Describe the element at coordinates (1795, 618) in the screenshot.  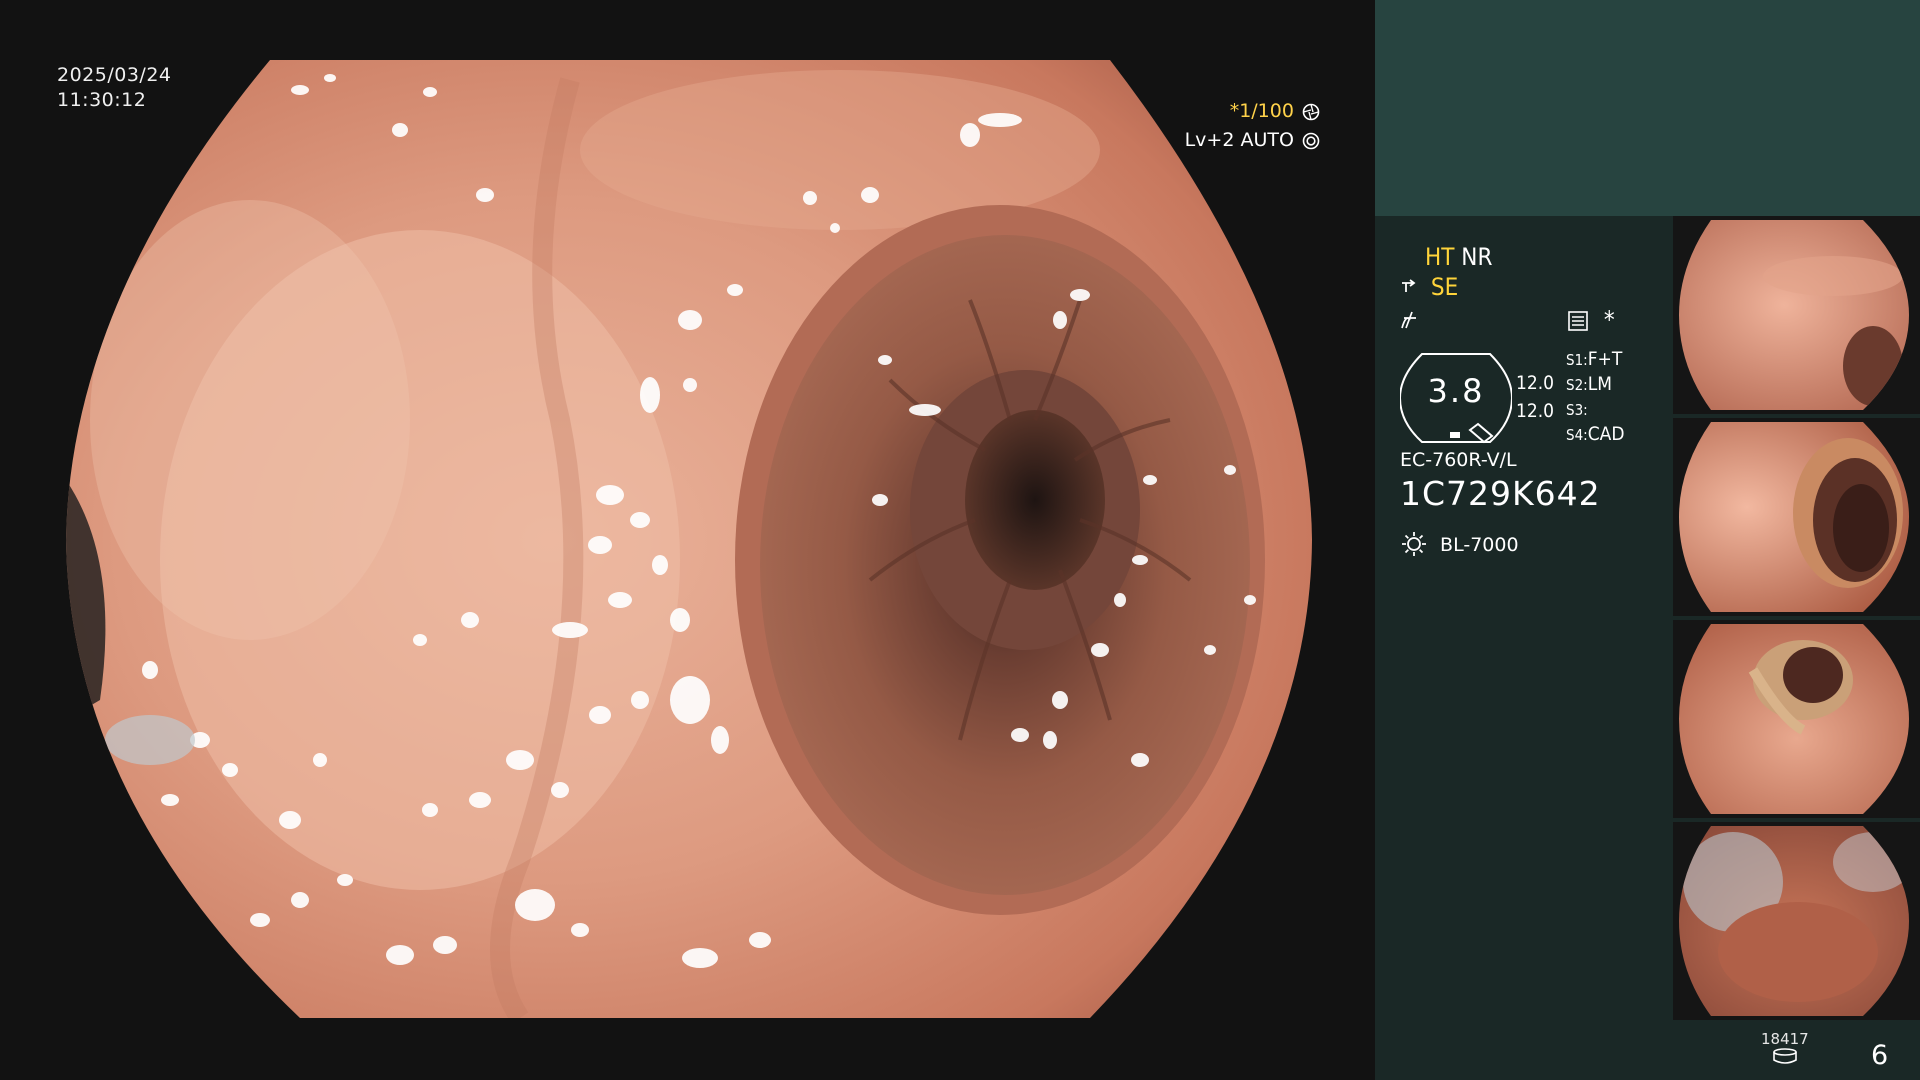
I see `capture-thumbnails` at that location.